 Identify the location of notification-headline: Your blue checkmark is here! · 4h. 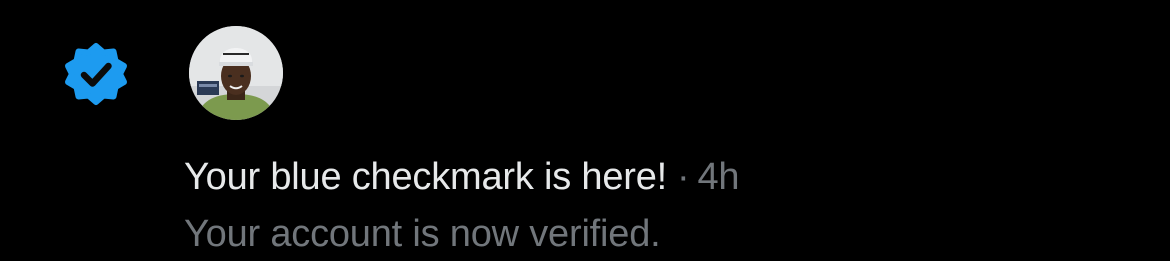
(462, 177).